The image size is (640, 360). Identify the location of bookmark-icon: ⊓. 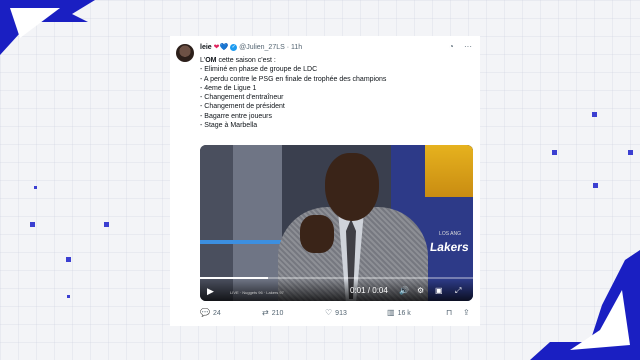
(449, 312).